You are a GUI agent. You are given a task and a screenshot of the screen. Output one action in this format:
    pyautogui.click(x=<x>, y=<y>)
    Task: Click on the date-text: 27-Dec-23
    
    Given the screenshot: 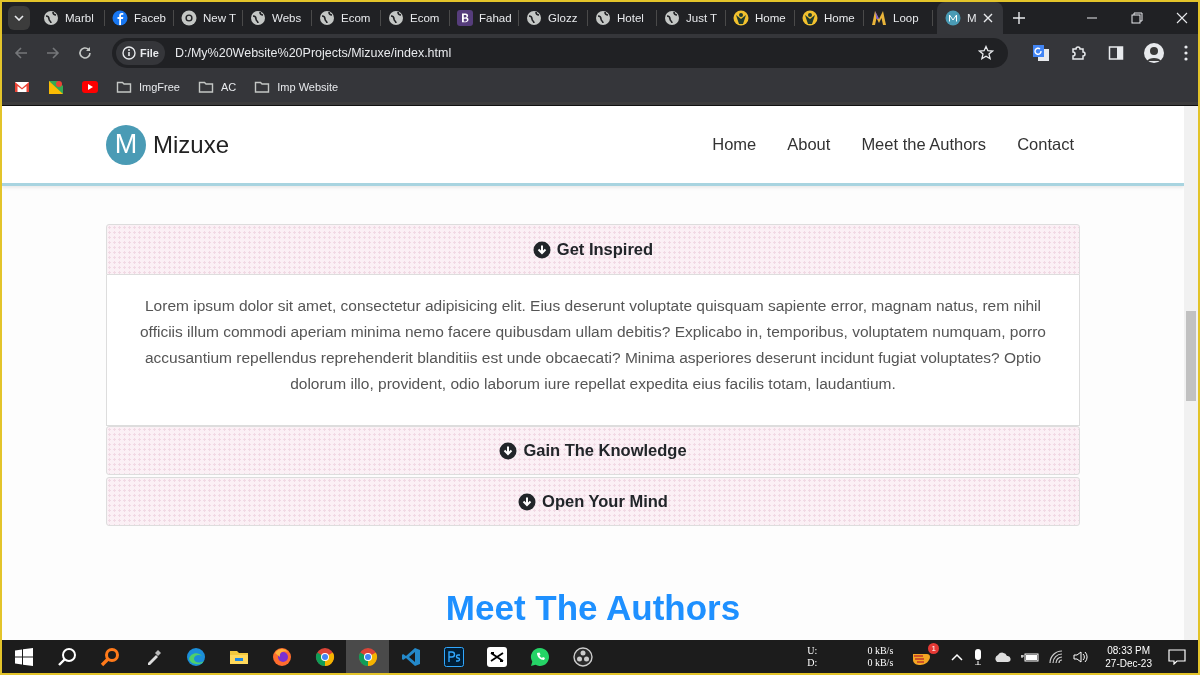 What is the action you would take?
    pyautogui.click(x=1128, y=663)
    